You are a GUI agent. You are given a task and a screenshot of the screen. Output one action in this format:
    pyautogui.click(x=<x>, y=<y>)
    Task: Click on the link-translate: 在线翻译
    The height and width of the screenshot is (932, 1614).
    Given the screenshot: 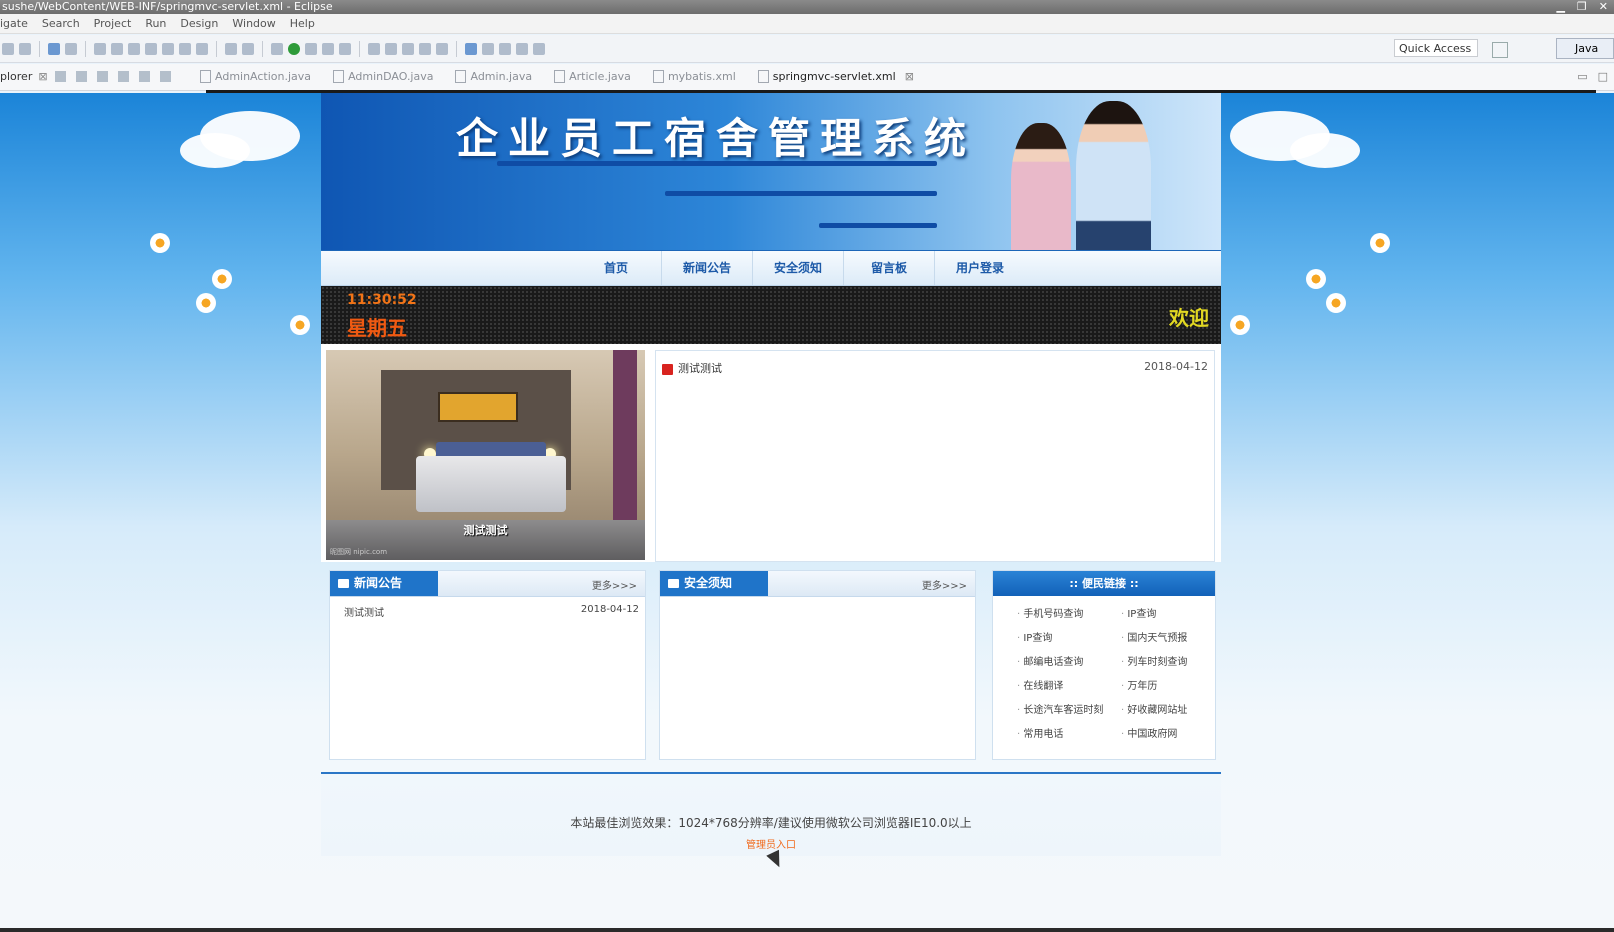 What is the action you would take?
    pyautogui.click(x=1069, y=684)
    